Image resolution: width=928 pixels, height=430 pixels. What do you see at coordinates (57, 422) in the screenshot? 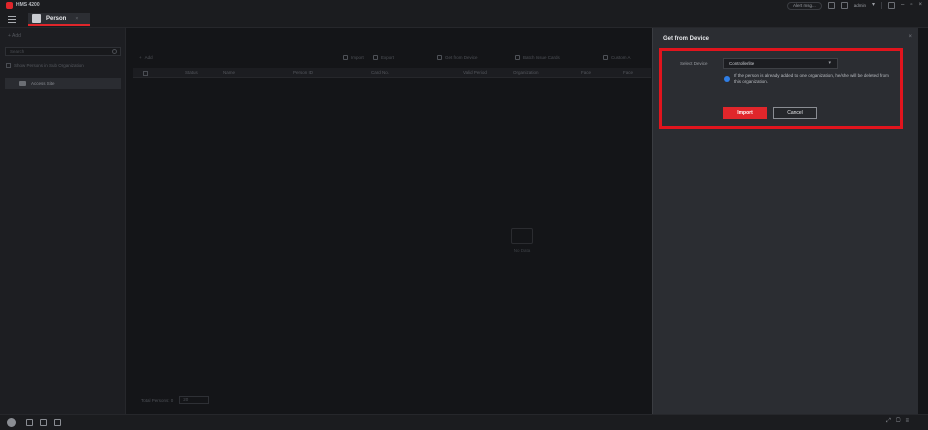
I see `arrow-icon` at bounding box center [57, 422].